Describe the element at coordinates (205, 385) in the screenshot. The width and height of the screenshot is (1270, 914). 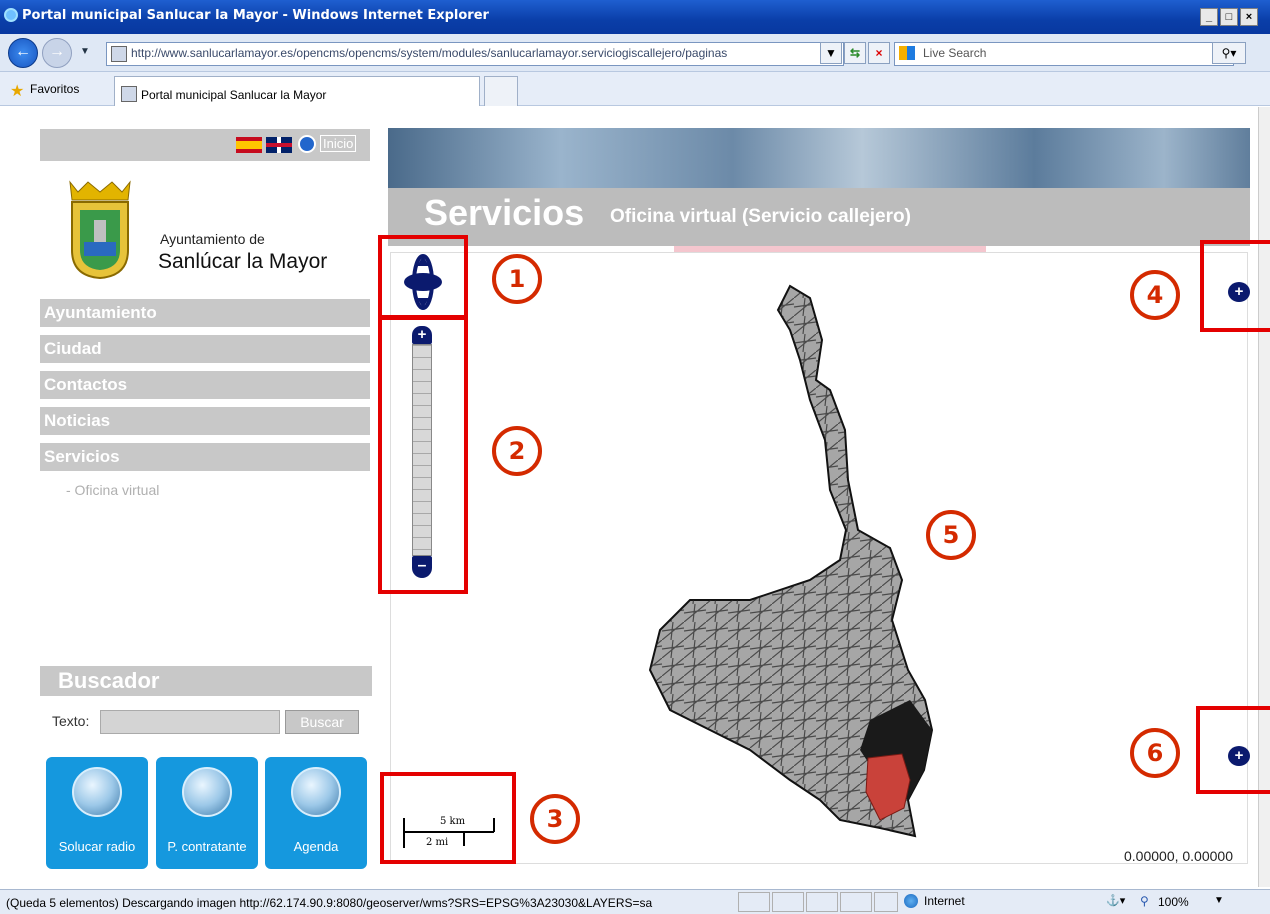
I see `menu-contactos: Contactos` at that location.